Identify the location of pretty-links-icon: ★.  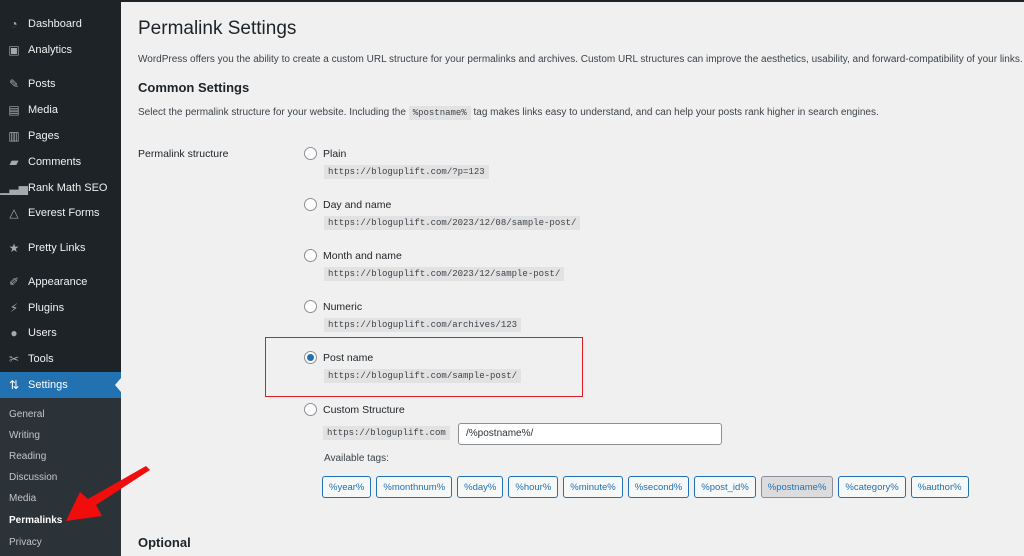
(14, 248).